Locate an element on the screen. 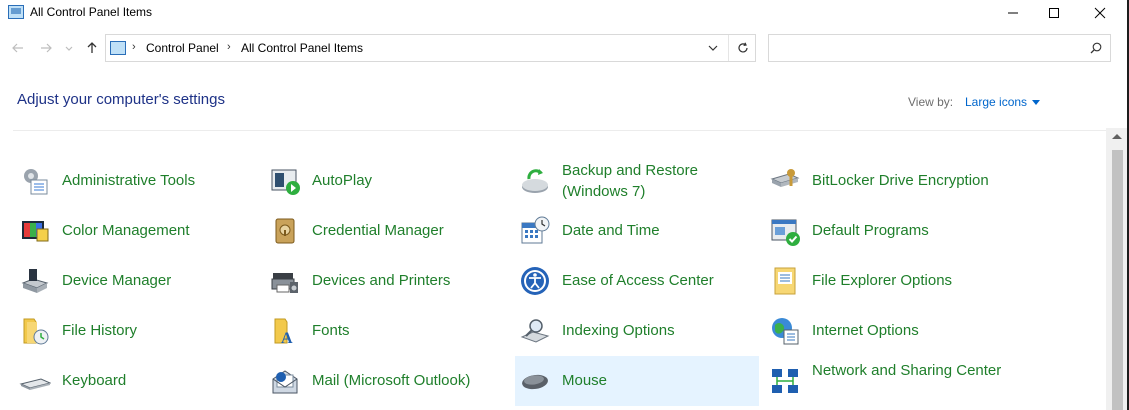 This screenshot has height=410, width=1129. recent-locations-button is located at coordinates (69, 48).